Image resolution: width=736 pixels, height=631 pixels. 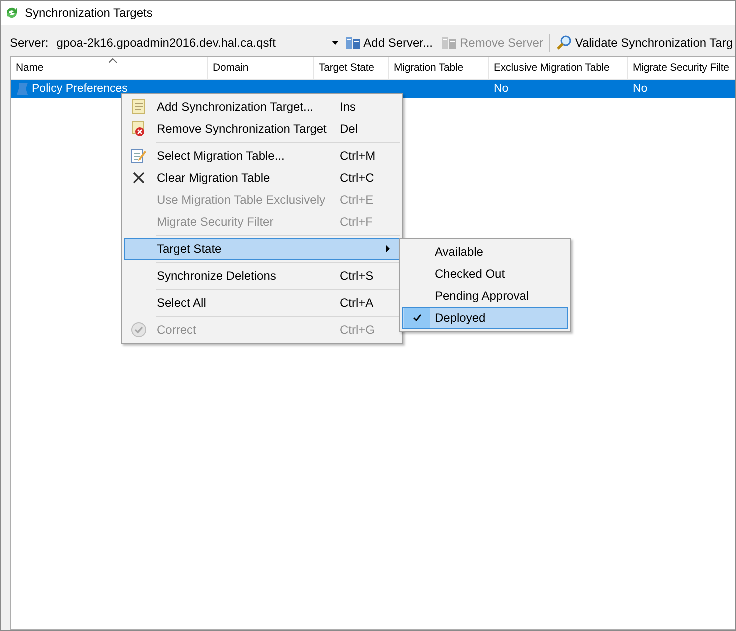 I want to click on column-header: Migrate Security Filte, so click(x=681, y=68).